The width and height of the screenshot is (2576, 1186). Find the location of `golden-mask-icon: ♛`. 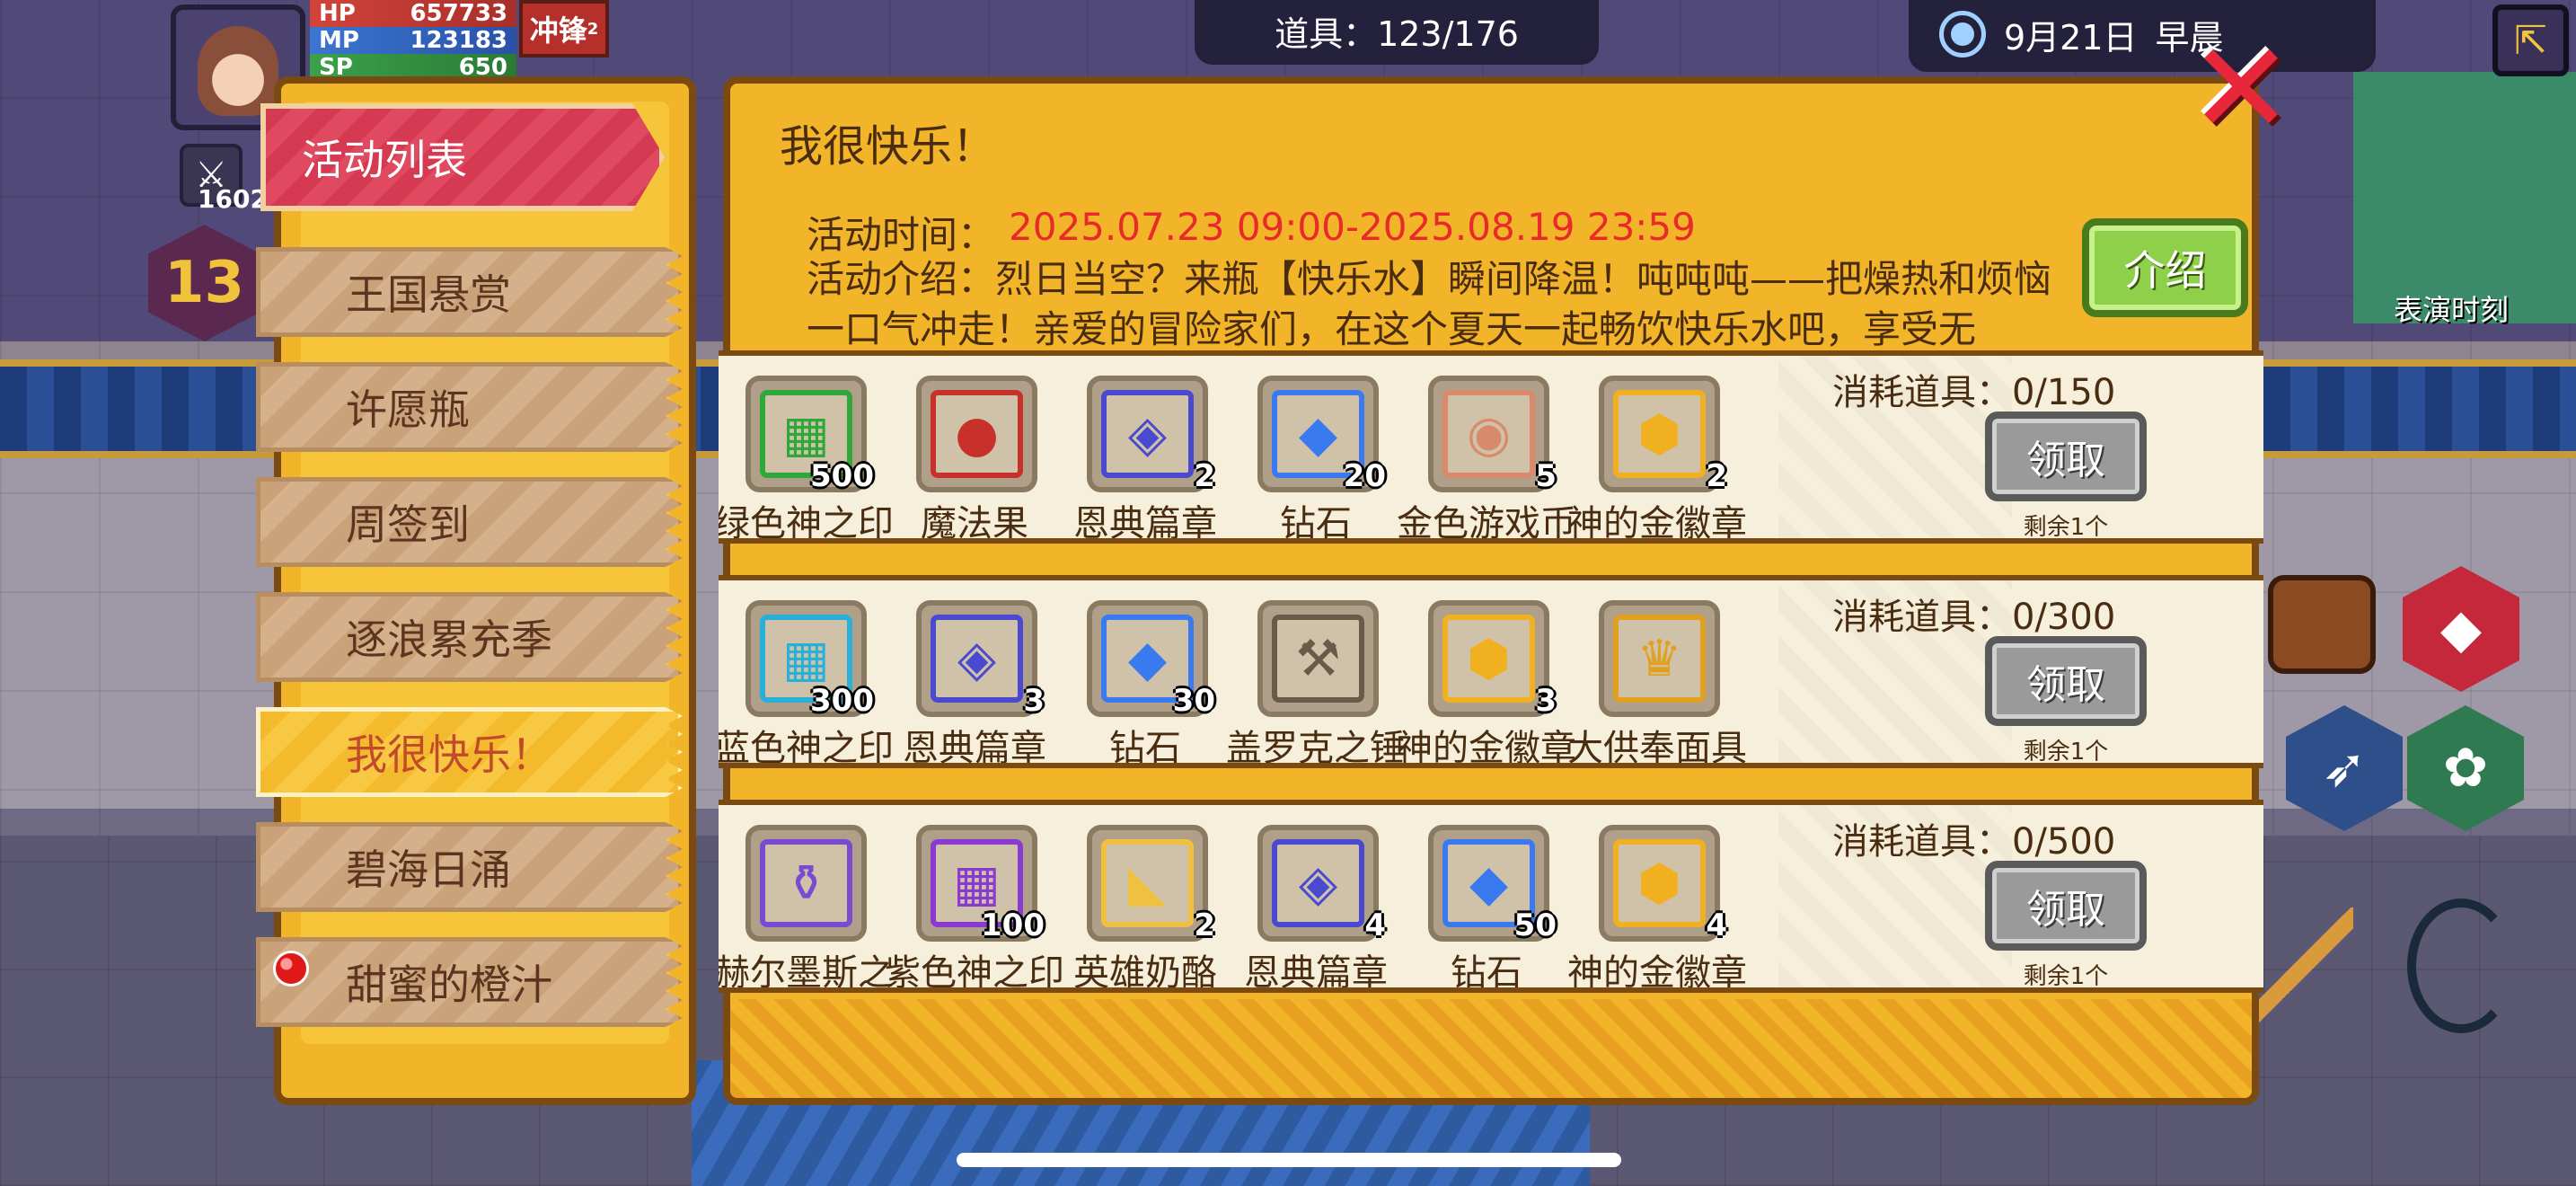

golden-mask-icon: ♛ is located at coordinates (1659, 659).